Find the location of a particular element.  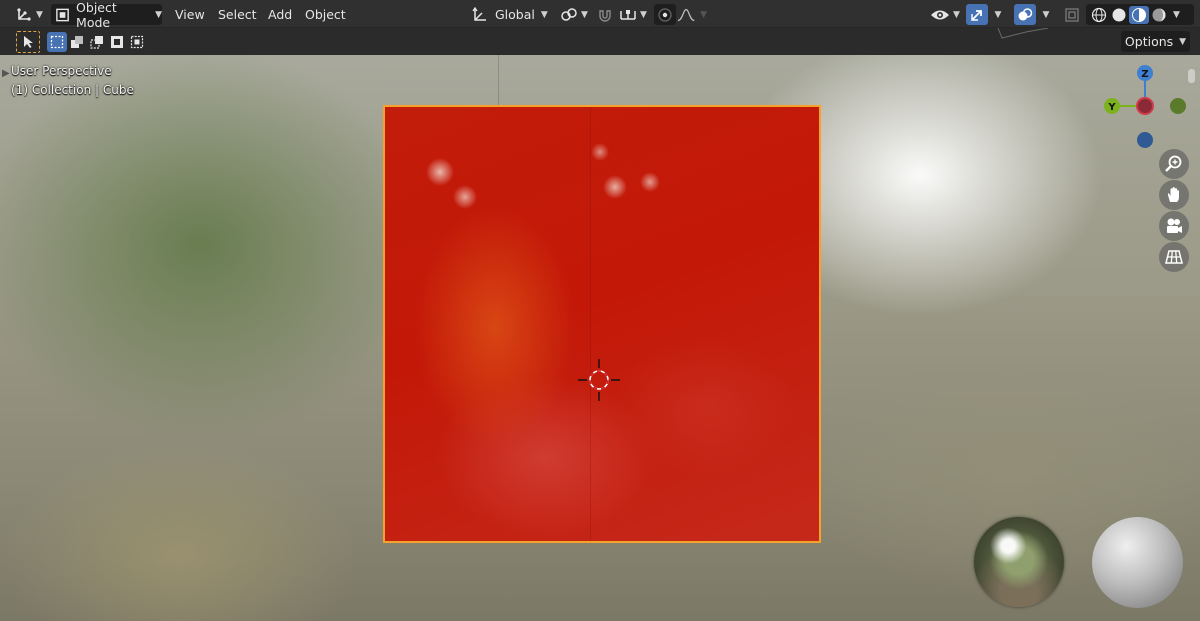

editor-type-button: ▼ is located at coordinates (29, 14).